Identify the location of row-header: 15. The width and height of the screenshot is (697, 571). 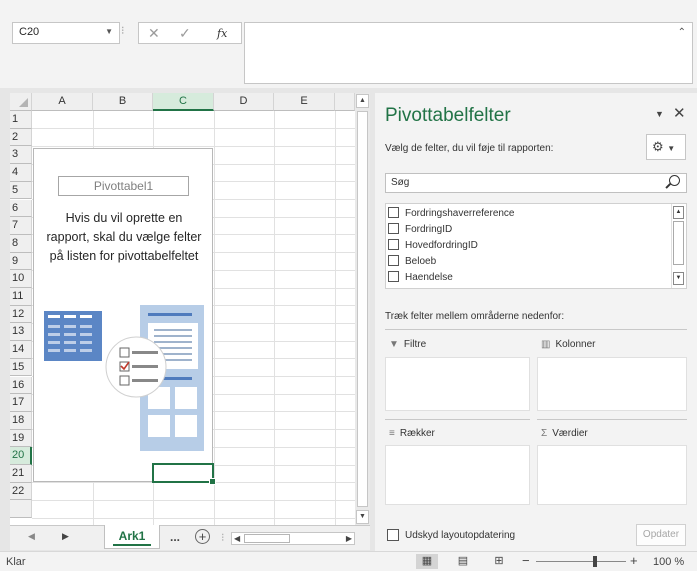
(21, 367).